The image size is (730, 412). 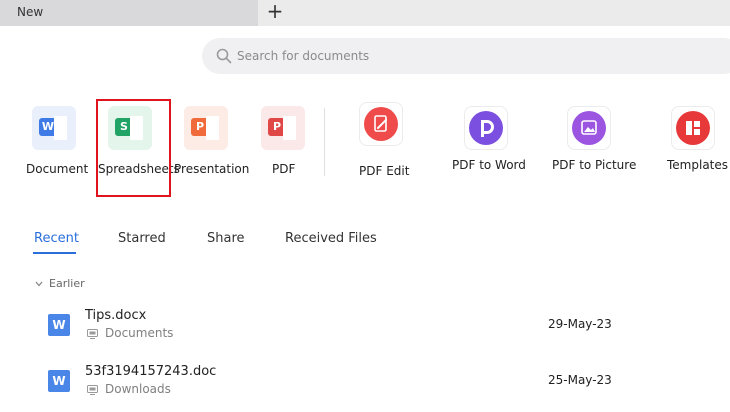 I want to click on file-name: Tips.docx, so click(x=116, y=315).